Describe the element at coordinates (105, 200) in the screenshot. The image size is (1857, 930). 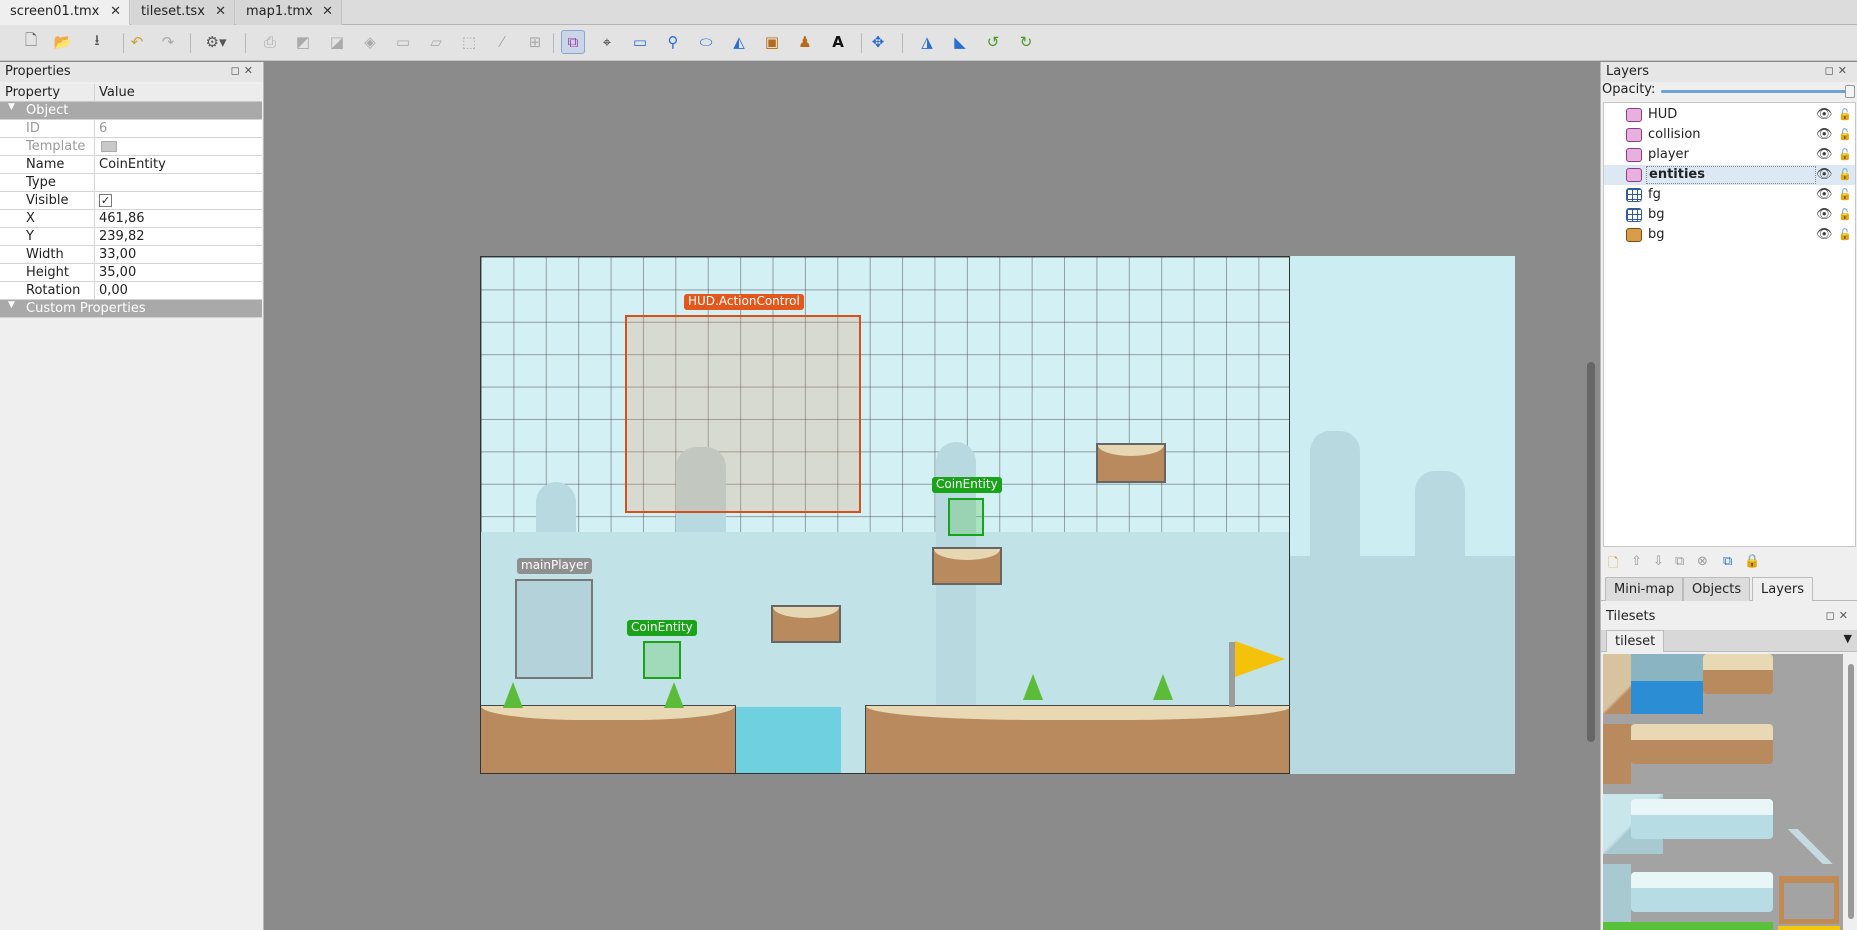
I see `visible-checkbox: ✓` at that location.